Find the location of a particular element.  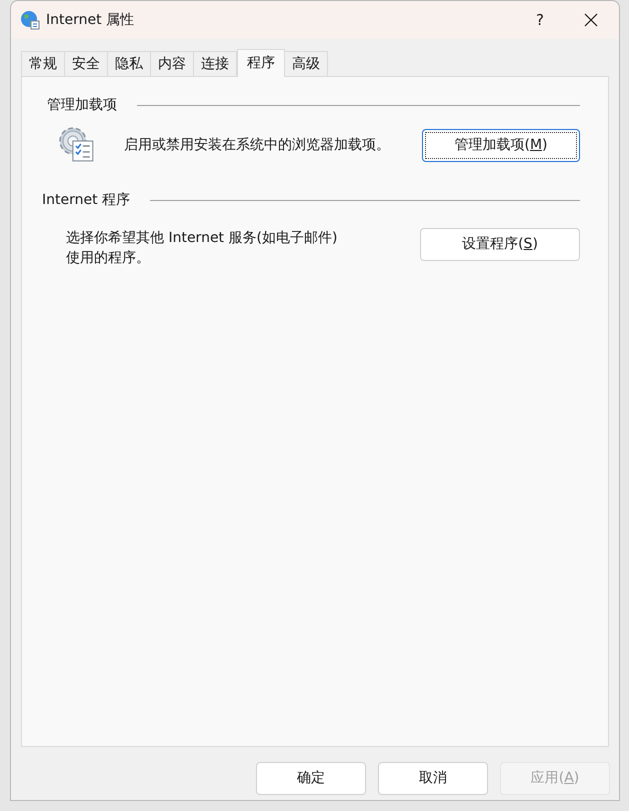

tab: 常规 is located at coordinates (43, 63).